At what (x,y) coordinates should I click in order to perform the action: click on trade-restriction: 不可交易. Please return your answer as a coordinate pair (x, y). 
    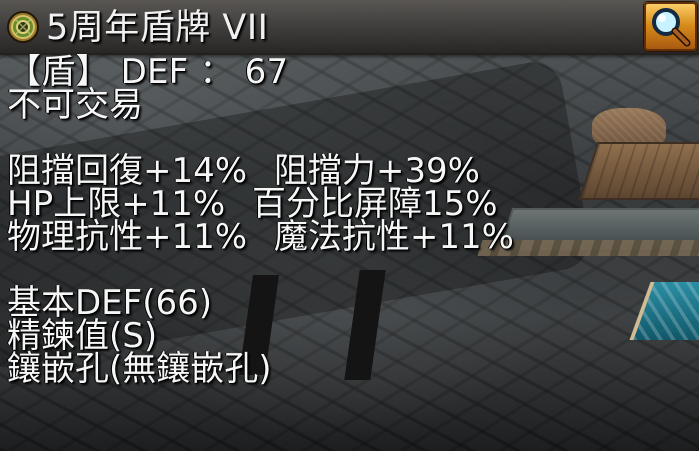
    Looking at the image, I should click on (75, 105).